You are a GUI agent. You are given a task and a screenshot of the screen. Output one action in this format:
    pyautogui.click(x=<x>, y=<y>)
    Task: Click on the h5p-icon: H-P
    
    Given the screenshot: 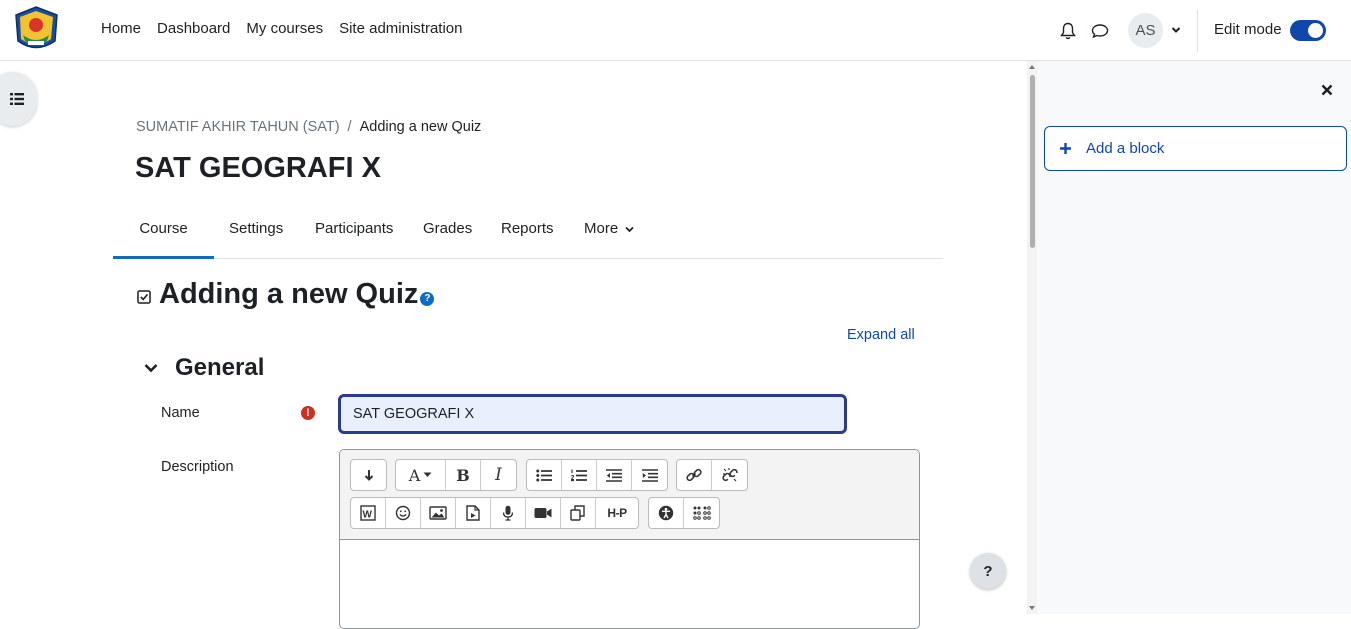 What is the action you would take?
    pyautogui.click(x=617, y=513)
    